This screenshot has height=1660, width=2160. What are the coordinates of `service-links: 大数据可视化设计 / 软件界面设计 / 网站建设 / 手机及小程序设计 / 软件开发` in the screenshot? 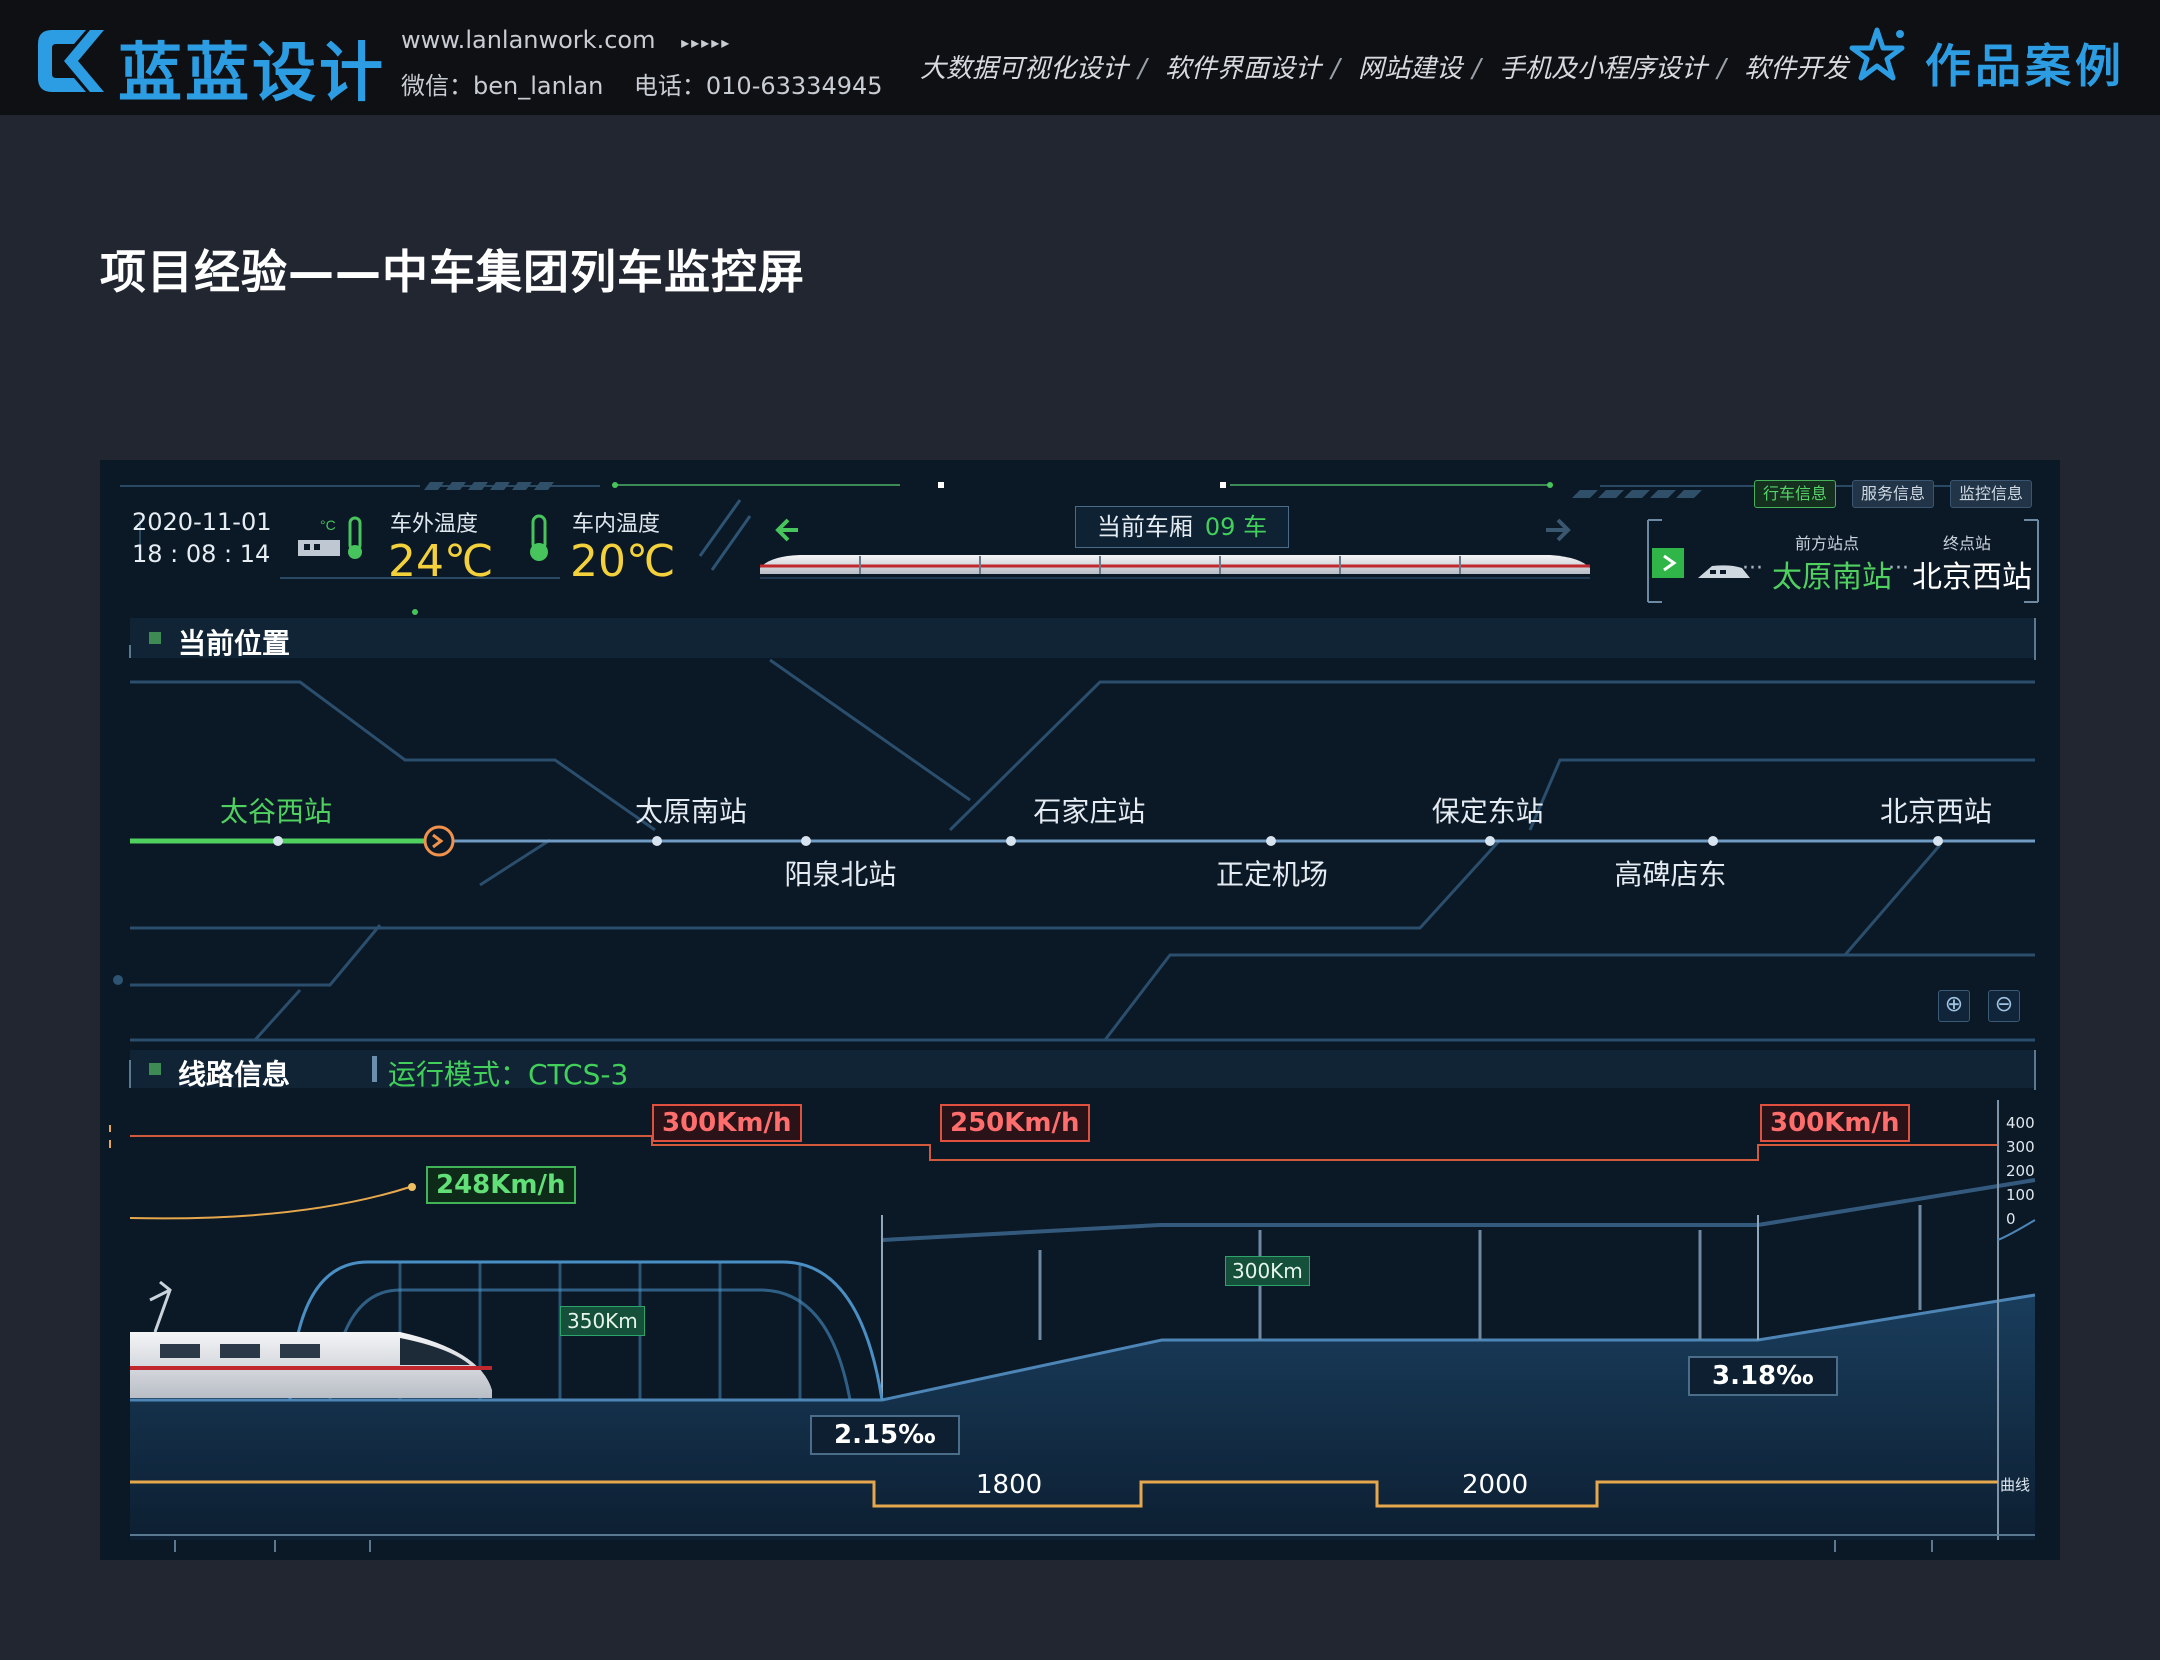 It's located at (1384, 66).